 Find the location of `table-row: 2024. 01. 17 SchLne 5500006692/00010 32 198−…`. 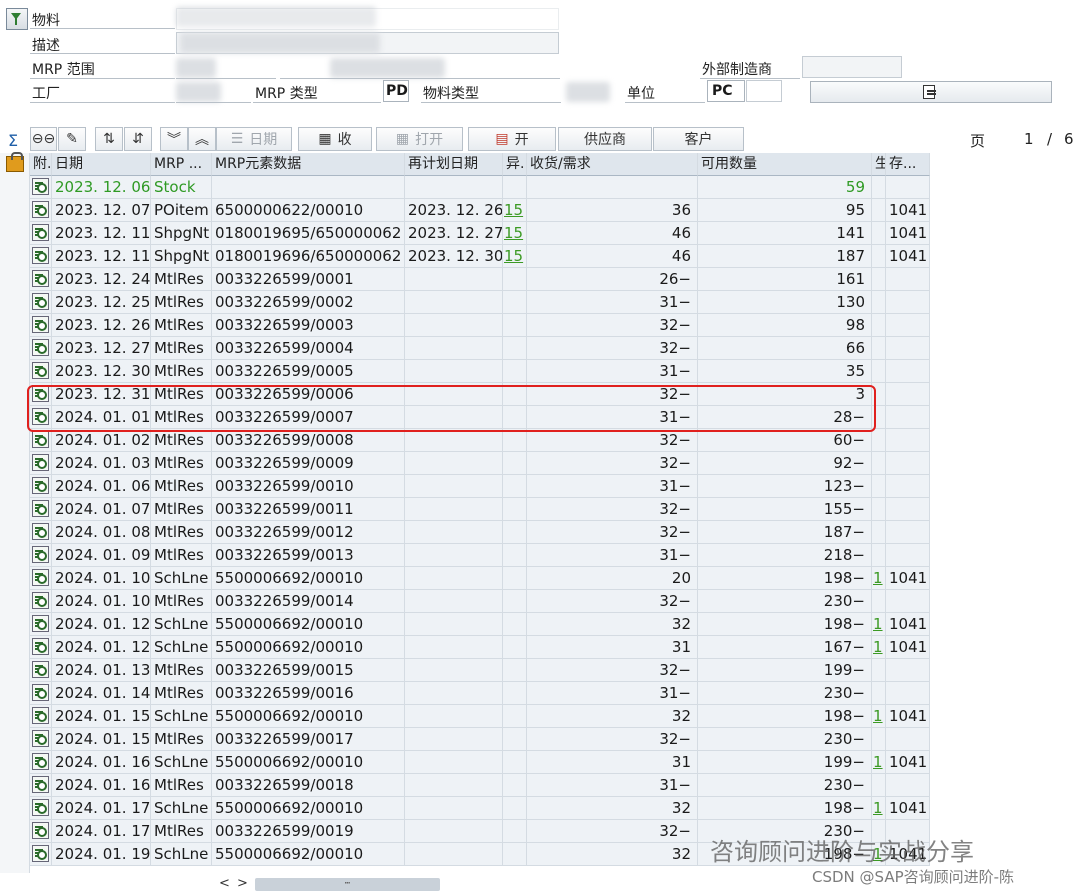

table-row: 2024. 01. 17 SchLne 5500006692/00010 32 198−… is located at coordinates (480, 808).